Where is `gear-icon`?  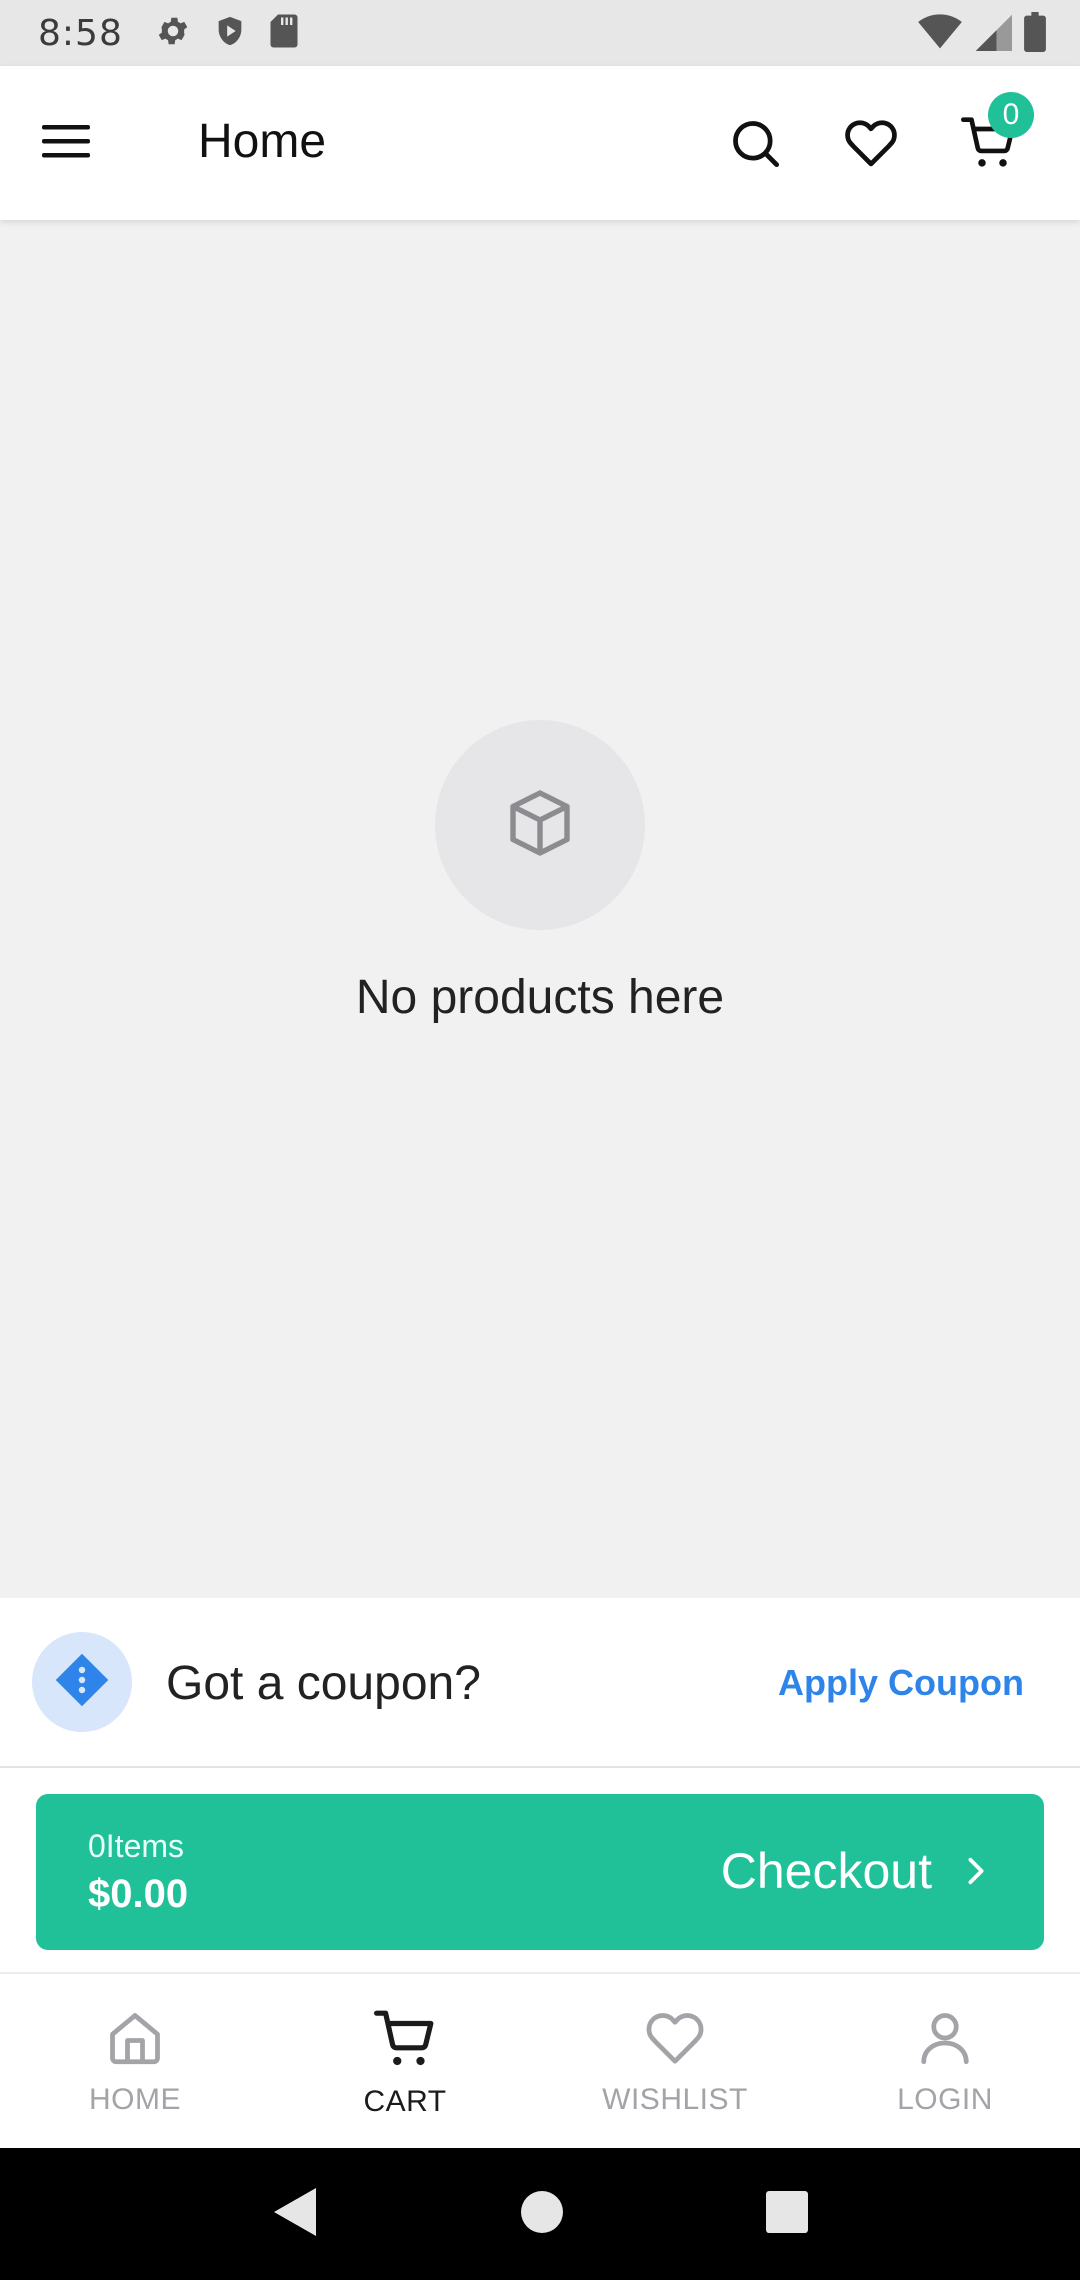 gear-icon is located at coordinates (173, 33).